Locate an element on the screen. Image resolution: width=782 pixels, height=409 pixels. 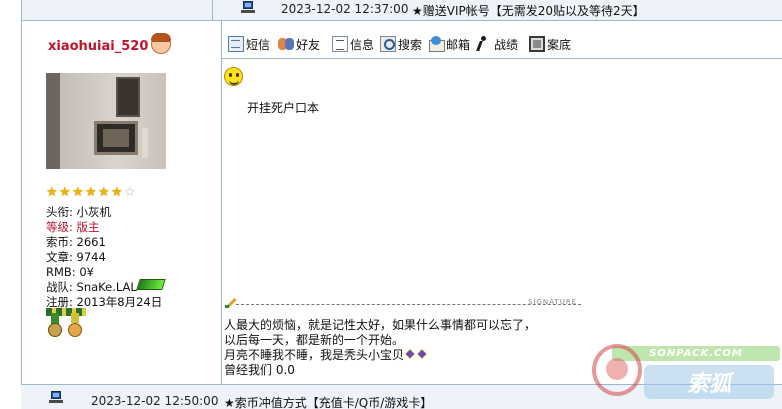
toolbar-message-button: 短信 is located at coordinates (249, 44).